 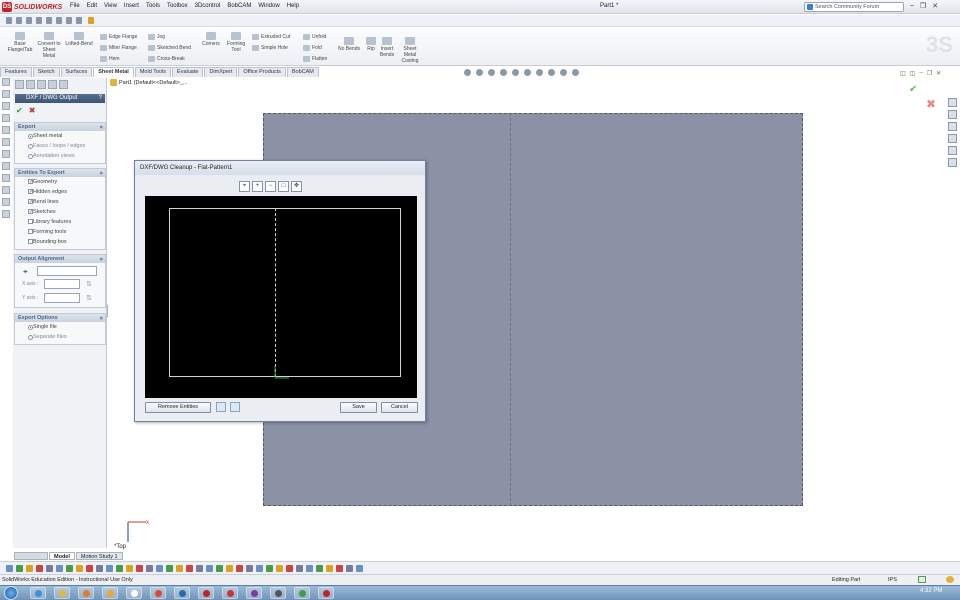 I want to click on help-status-icon, so click(x=950, y=579).